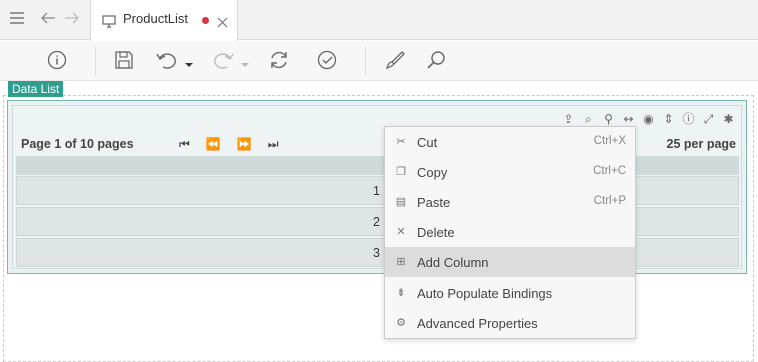  What do you see at coordinates (477, 323) in the screenshot?
I see `menu-item-label: Advanced Properties` at bounding box center [477, 323].